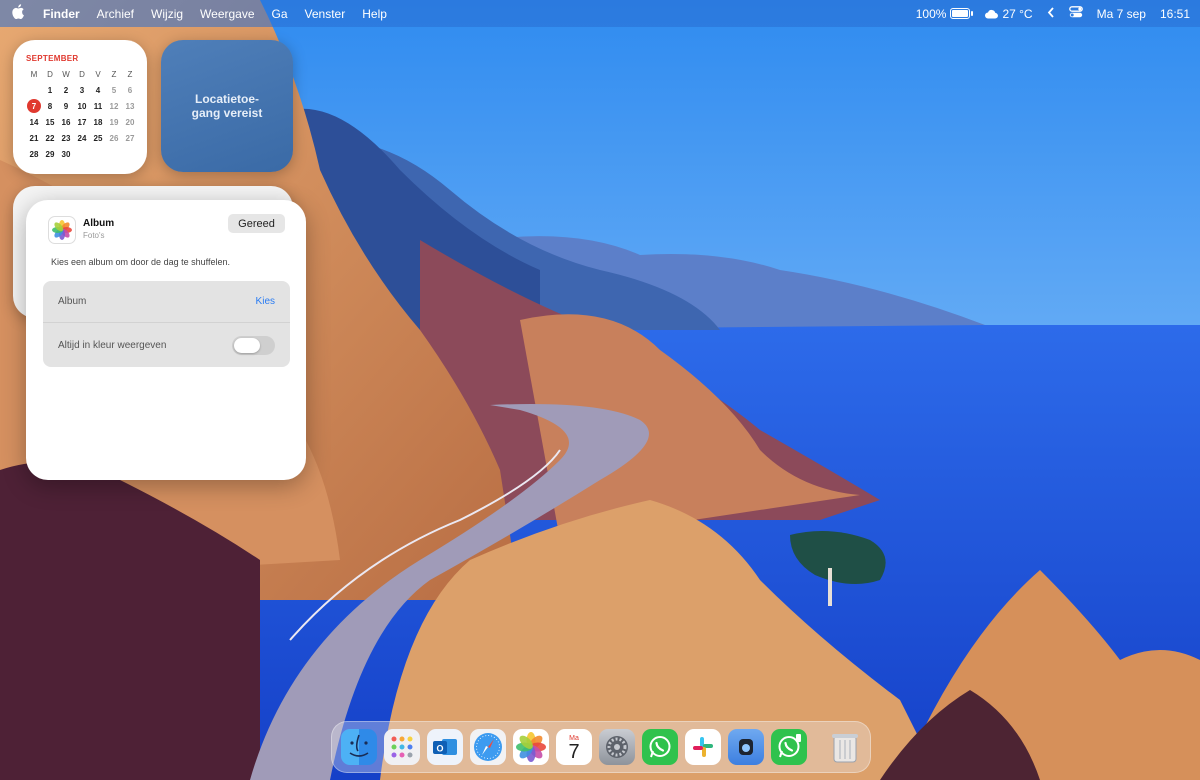 The width and height of the screenshot is (1200, 780). I want to click on cloud-icon, so click(992, 14).